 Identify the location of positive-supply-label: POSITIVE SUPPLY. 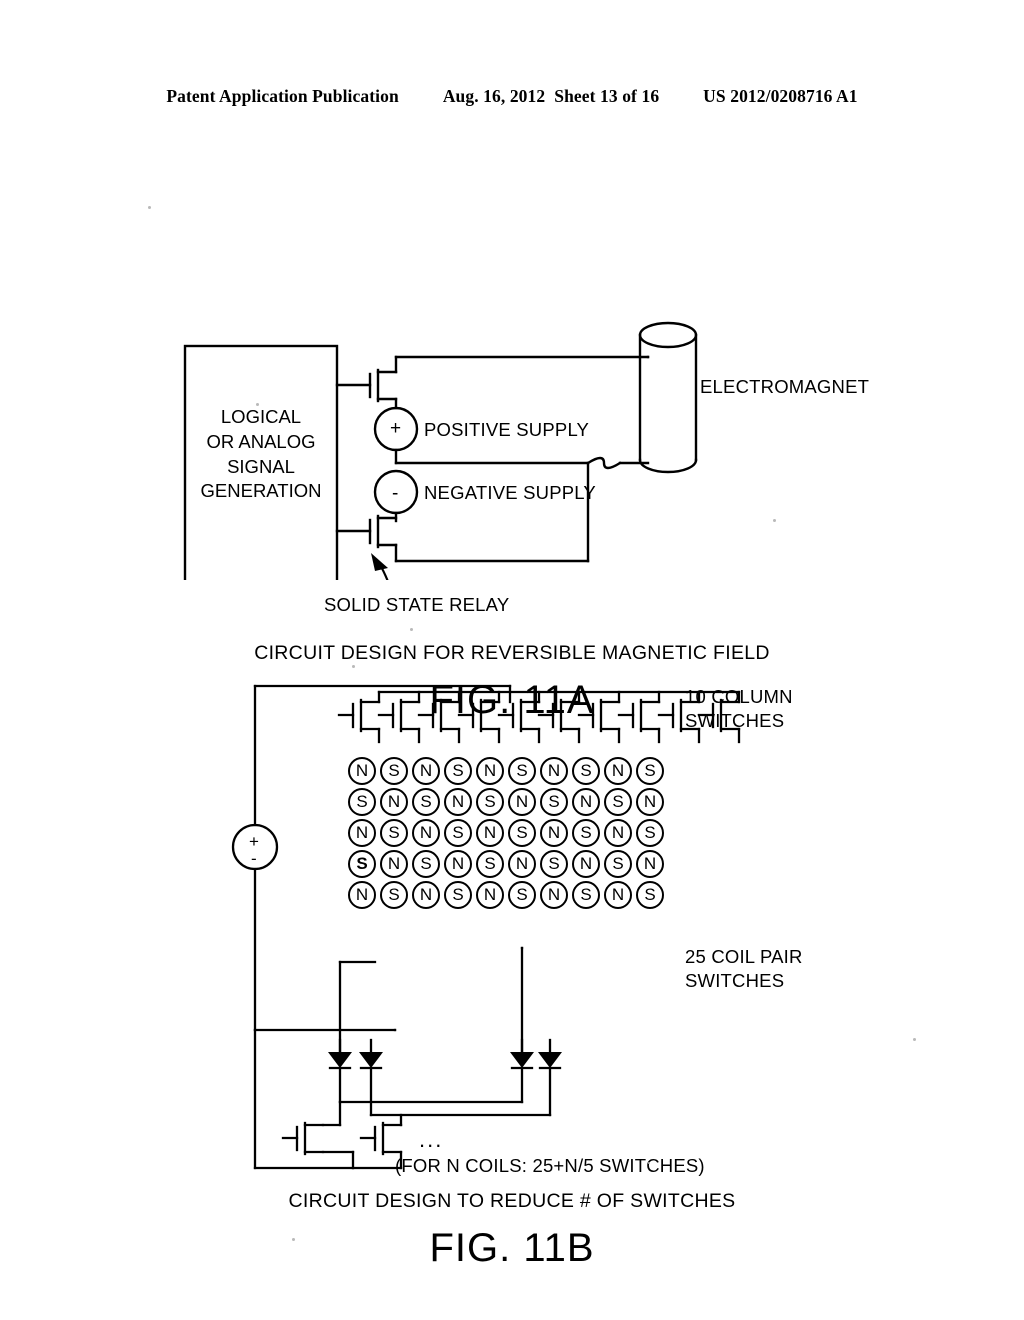
(507, 429).